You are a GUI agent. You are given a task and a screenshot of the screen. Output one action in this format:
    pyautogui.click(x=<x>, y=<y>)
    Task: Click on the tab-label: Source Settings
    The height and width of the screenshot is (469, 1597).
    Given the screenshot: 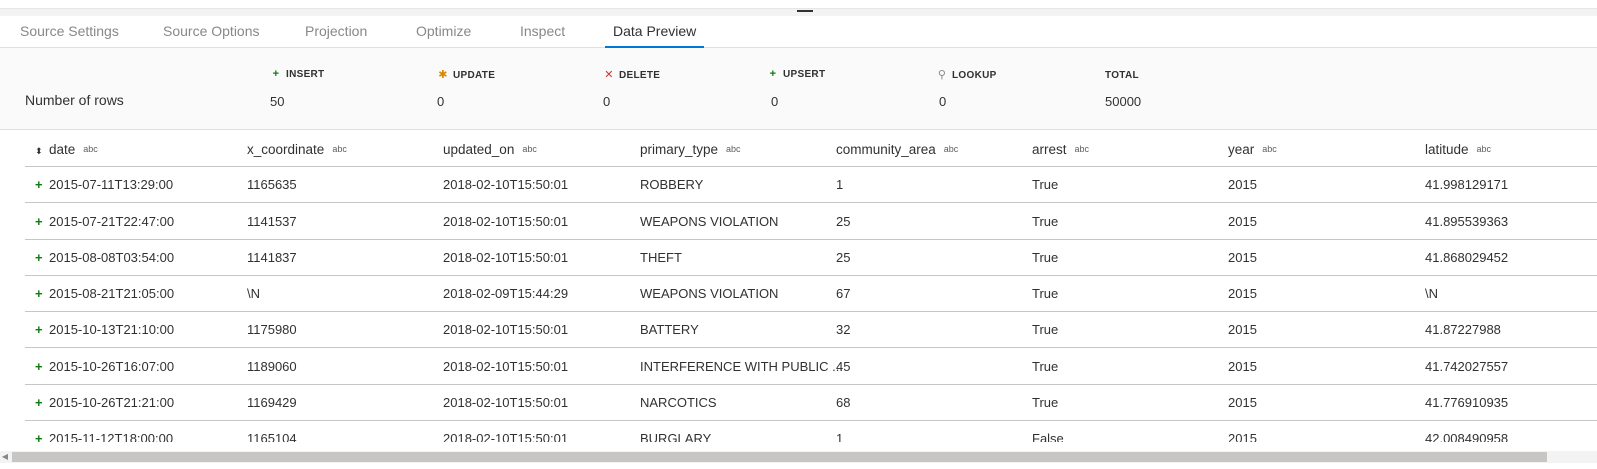 What is the action you would take?
    pyautogui.click(x=69, y=31)
    